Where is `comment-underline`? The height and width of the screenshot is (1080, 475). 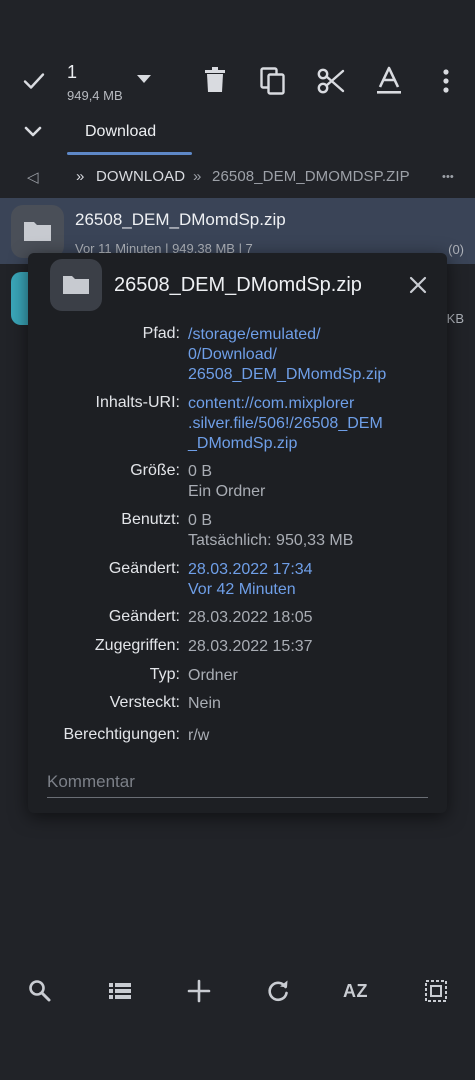
comment-underline is located at coordinates (237, 797).